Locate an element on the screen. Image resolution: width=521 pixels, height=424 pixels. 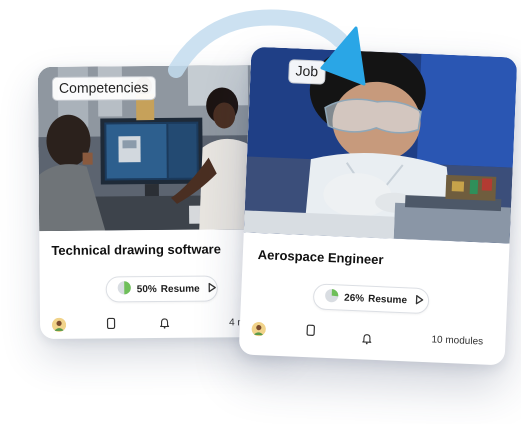
category-tag: Job is located at coordinates (307, 72).